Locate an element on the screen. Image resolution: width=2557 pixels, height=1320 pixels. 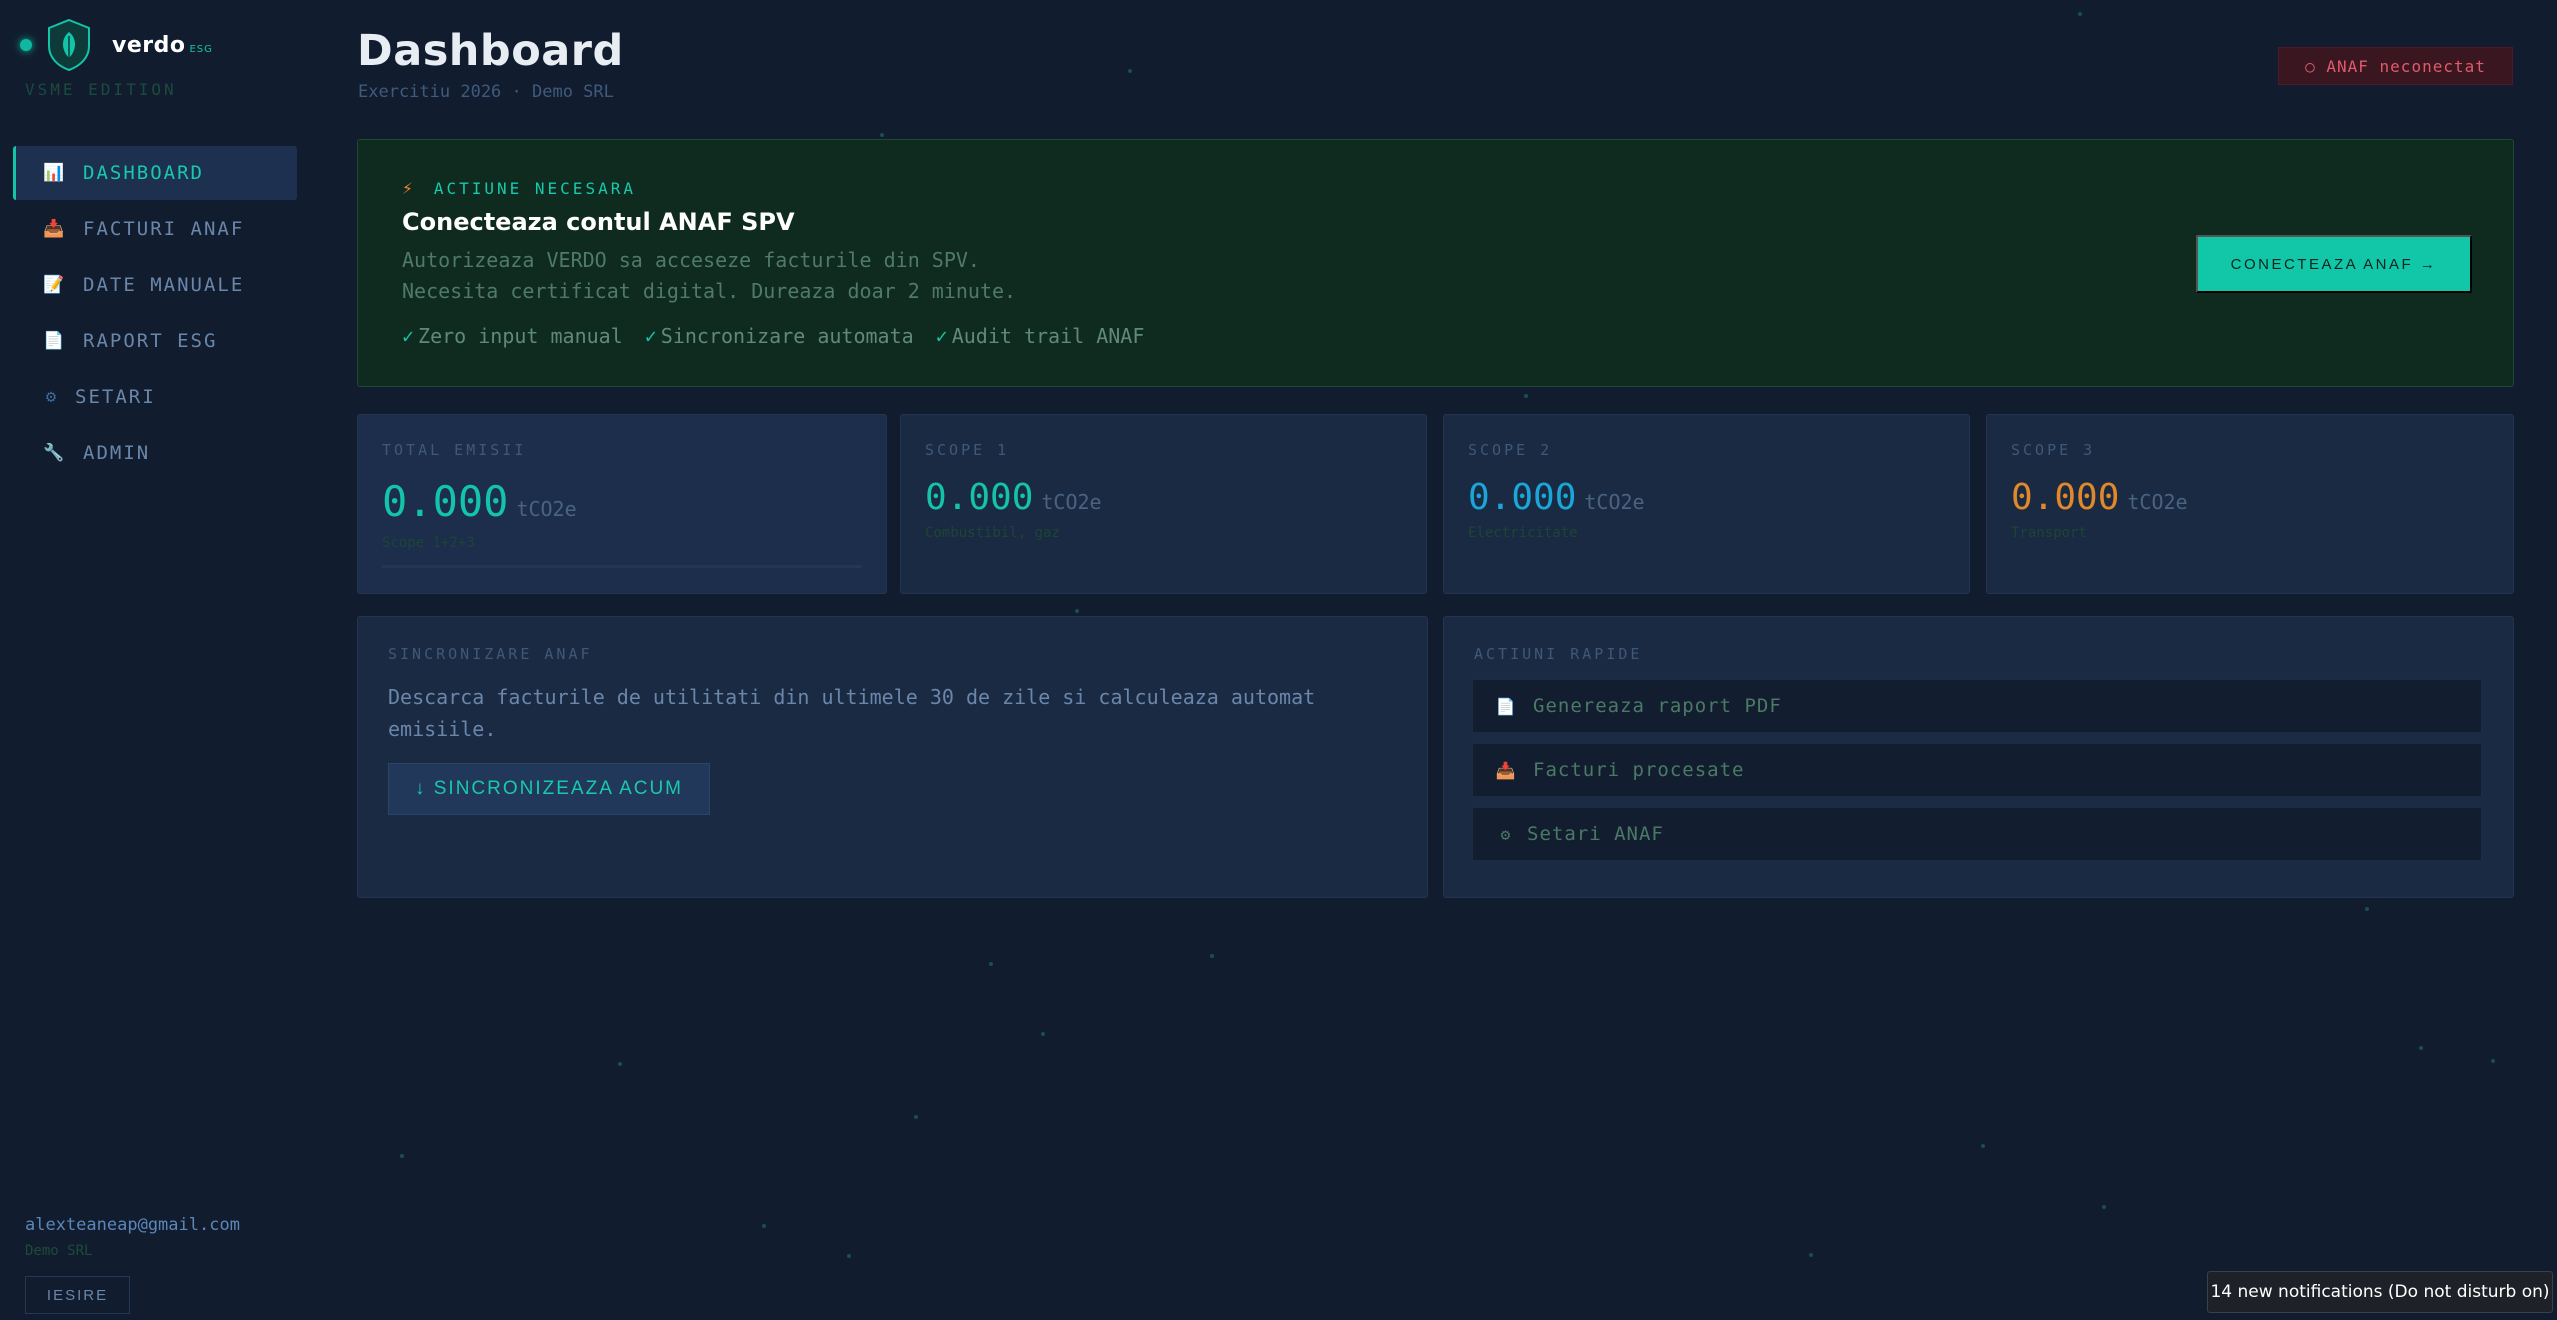
sidebar-item-label: DASHBOARD is located at coordinates (143, 173).